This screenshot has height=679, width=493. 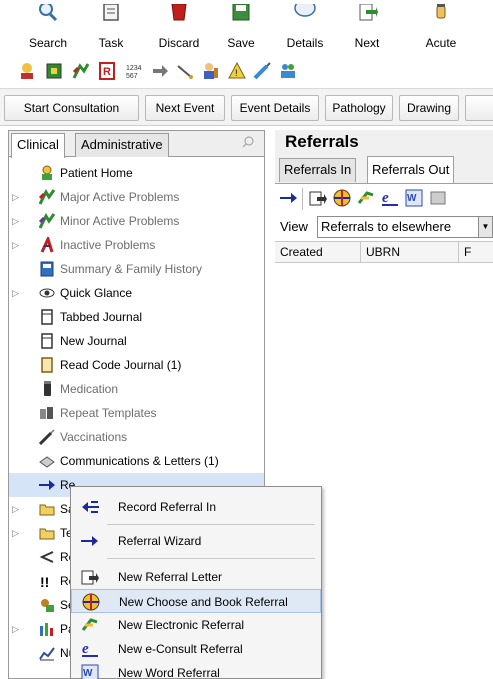 I want to click on referrals-toolbar: e W, so click(x=384, y=198).